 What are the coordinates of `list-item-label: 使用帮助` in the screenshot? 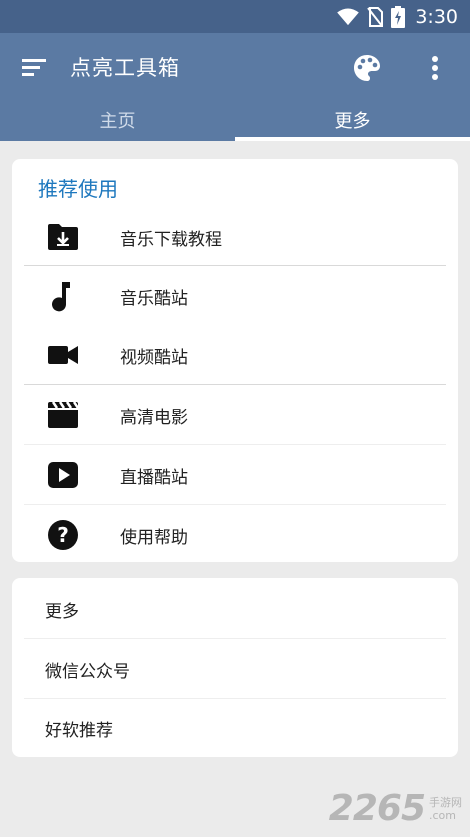 It's located at (154, 537).